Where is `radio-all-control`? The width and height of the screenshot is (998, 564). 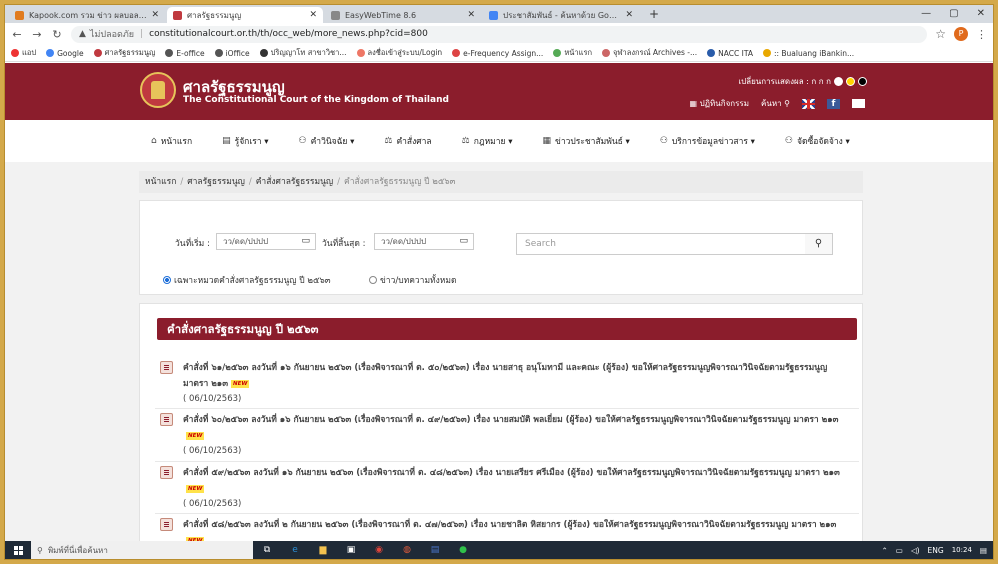
radio-all-control is located at coordinates (373, 280).